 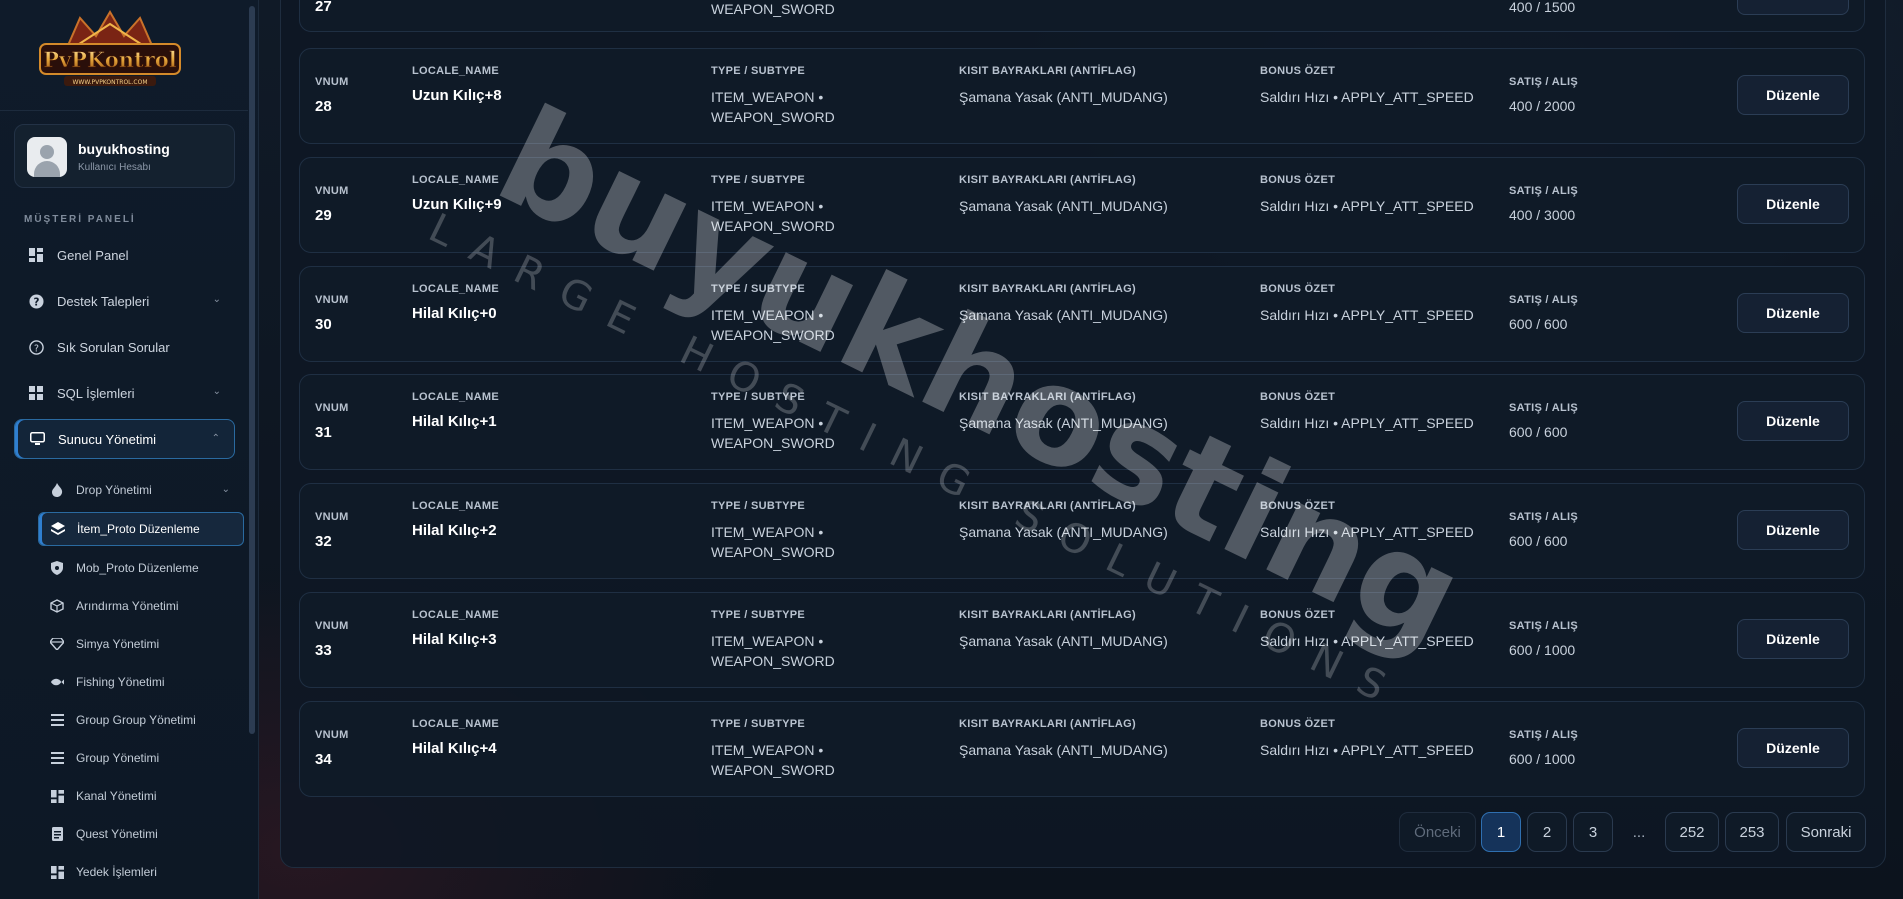 What do you see at coordinates (215, 438) in the screenshot?
I see `chevron-up-icon: ⌃` at bounding box center [215, 438].